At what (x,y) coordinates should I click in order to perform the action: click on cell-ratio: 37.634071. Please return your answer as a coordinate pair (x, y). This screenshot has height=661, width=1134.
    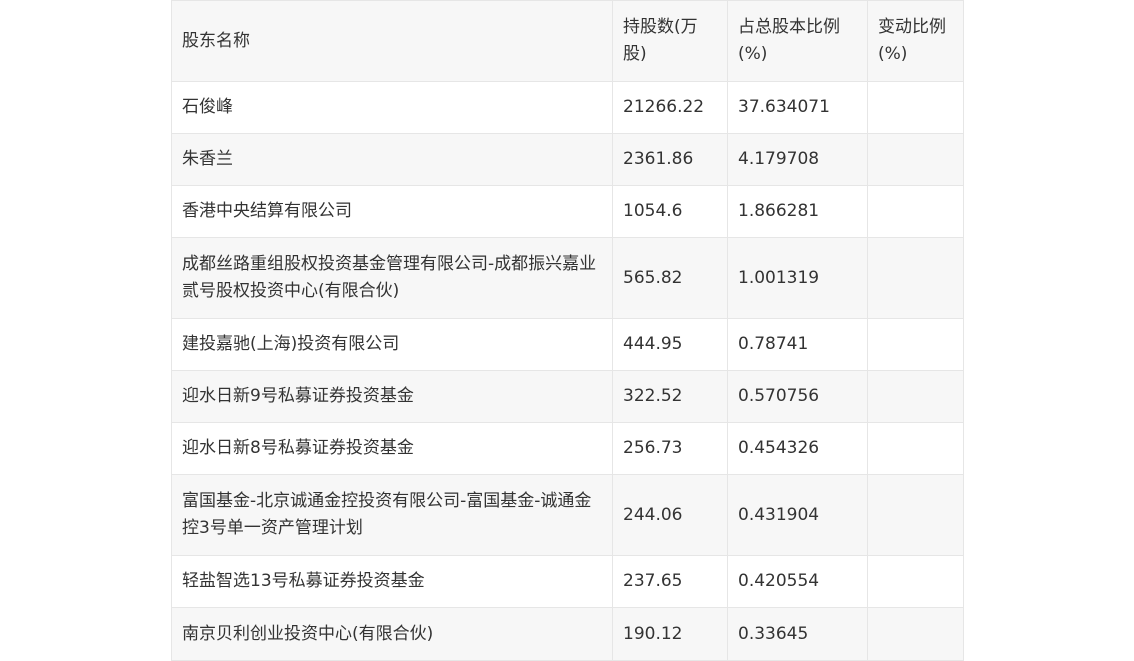
    Looking at the image, I should click on (797, 107).